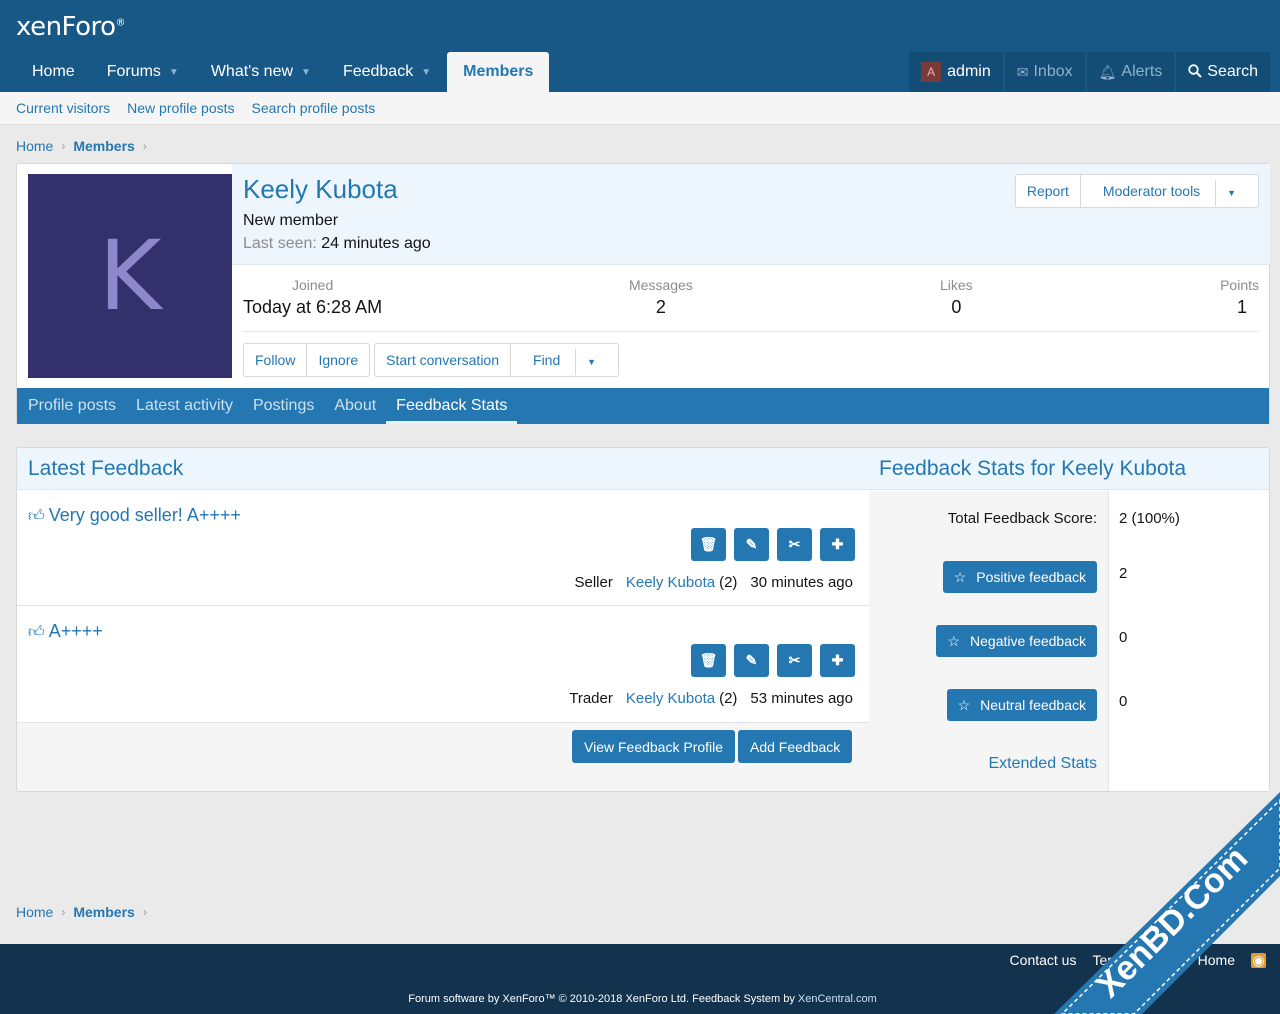 The width and height of the screenshot is (1280, 1014). What do you see at coordinates (661, 297) in the screenshot?
I see `stat-messages: Messages 2` at bounding box center [661, 297].